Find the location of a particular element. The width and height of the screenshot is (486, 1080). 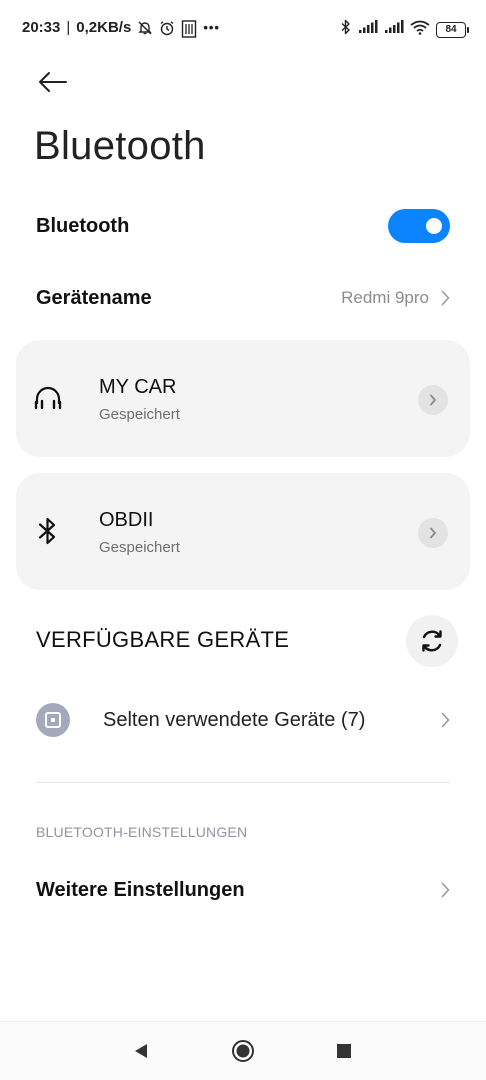

navigation-bar is located at coordinates (243, 1050).